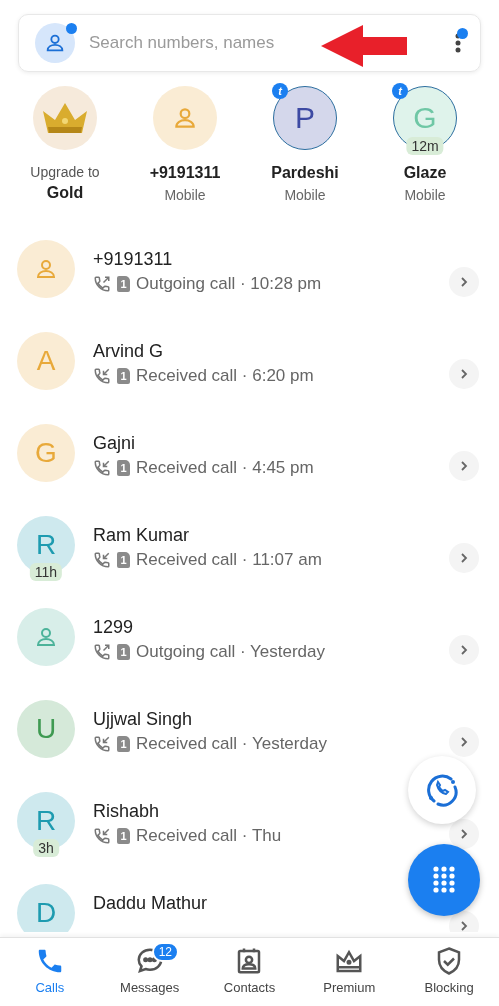  Describe the element at coordinates (65, 193) in the screenshot. I see `upgrade-label: Gold` at that location.